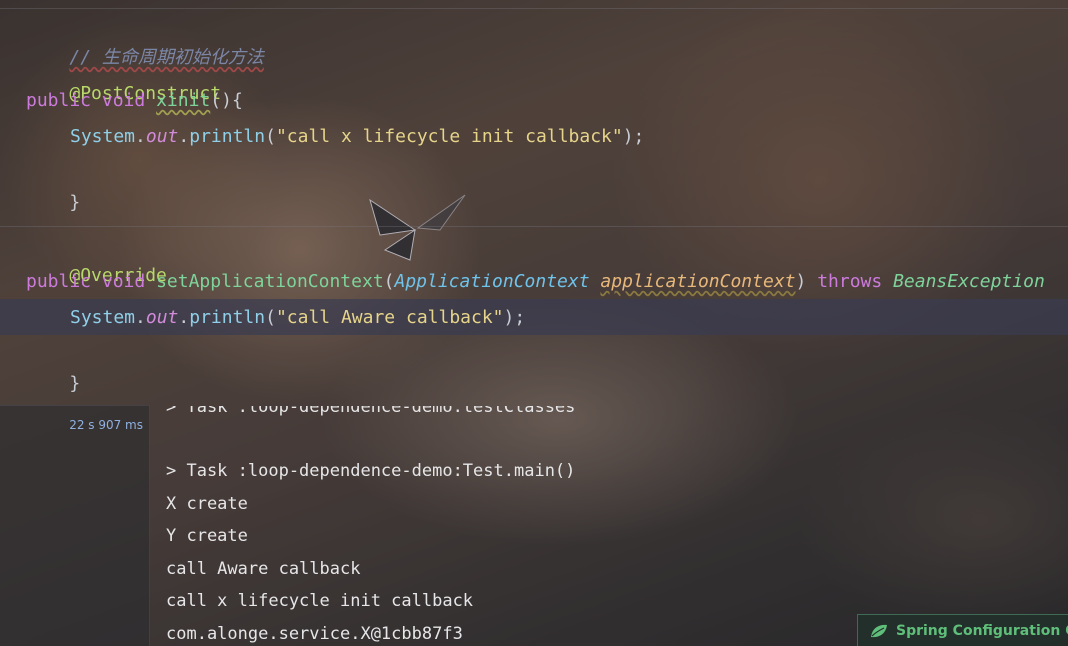  Describe the element at coordinates (449, 136) in the screenshot. I see `string-literal: "call x lifecycle init callback"` at that location.